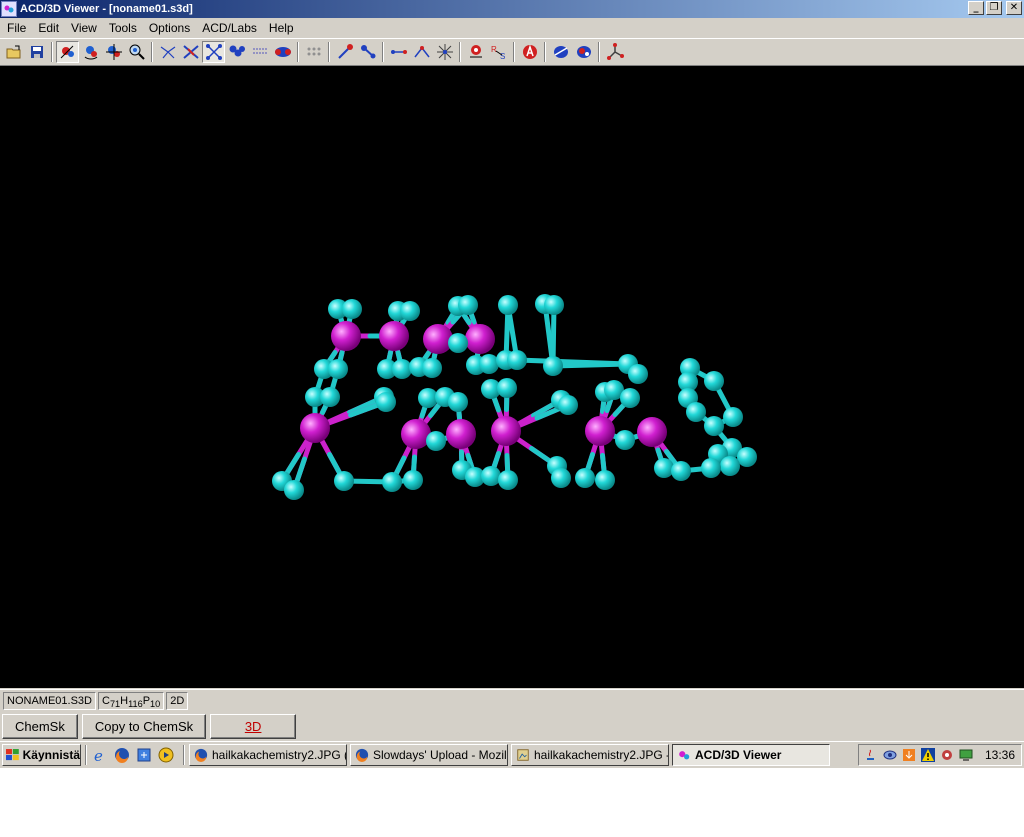  I want to click on security-icon, so click(947, 755).